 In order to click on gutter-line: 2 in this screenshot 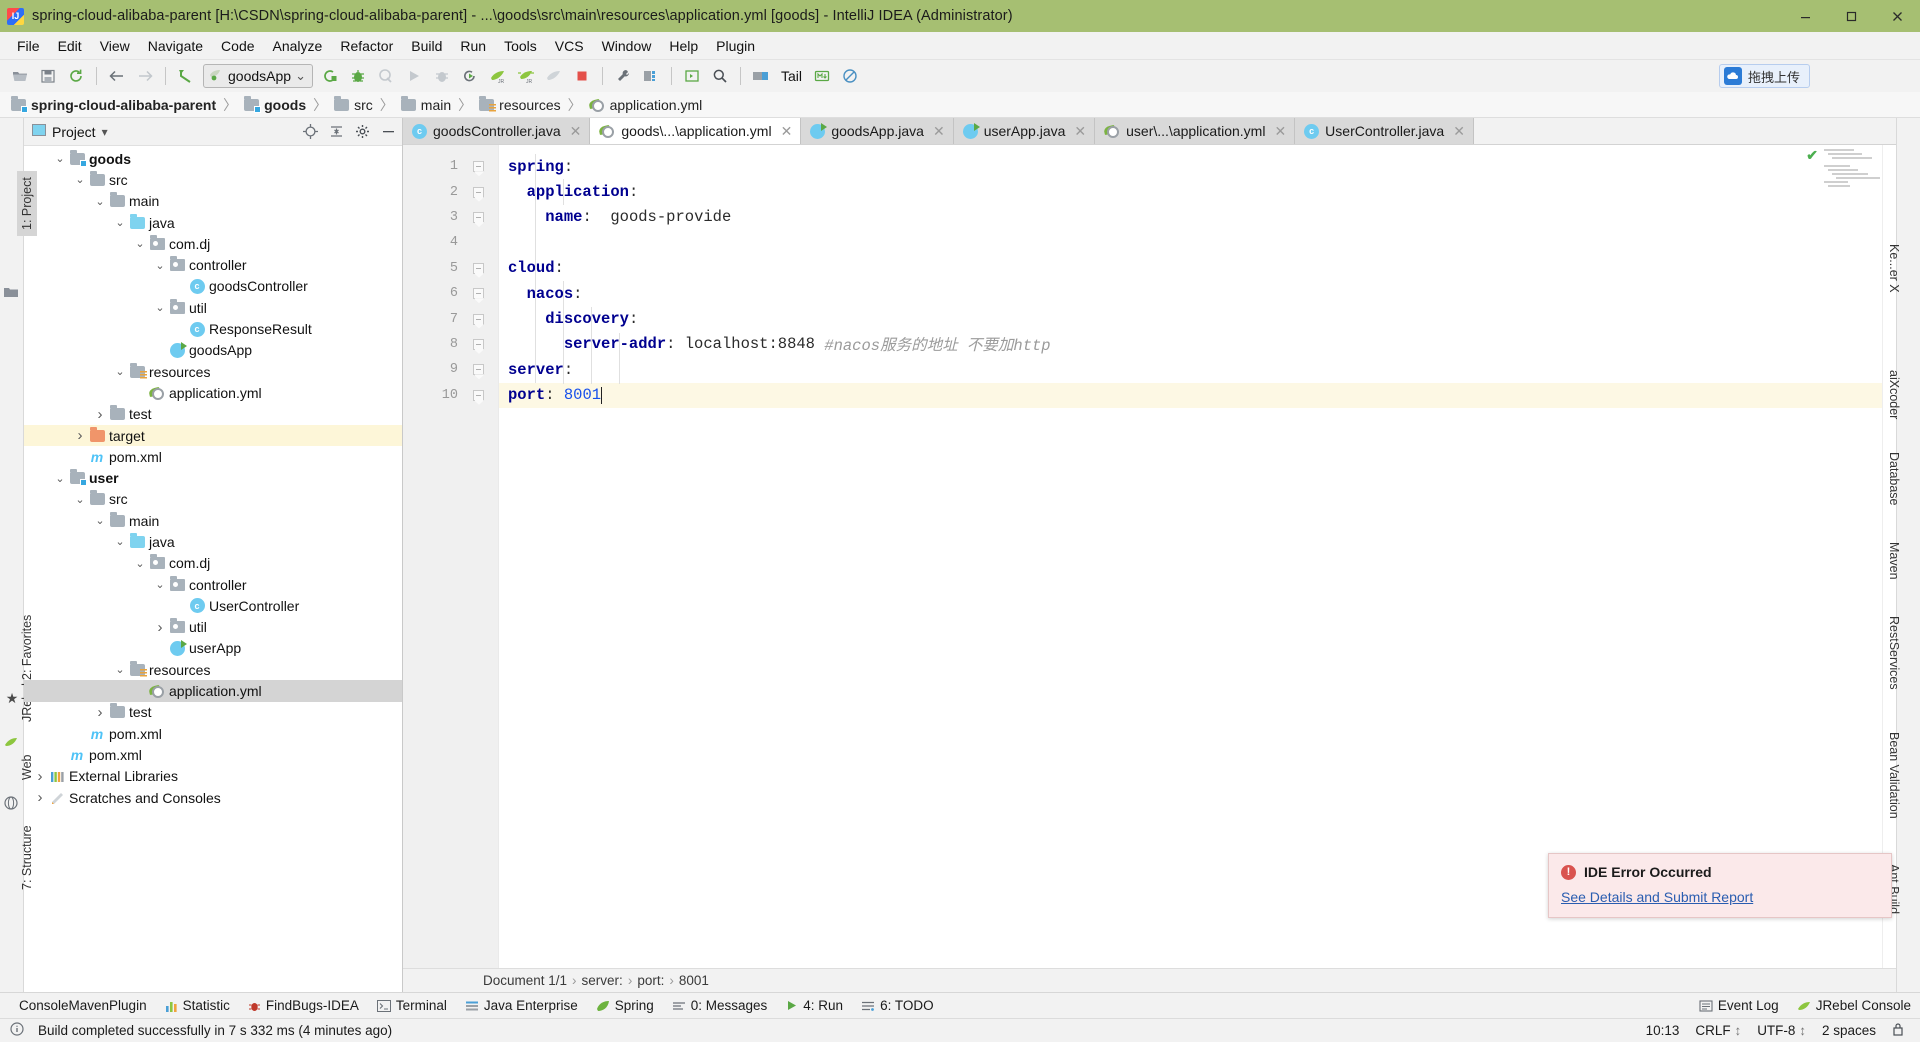, I will do `click(450, 191)`.